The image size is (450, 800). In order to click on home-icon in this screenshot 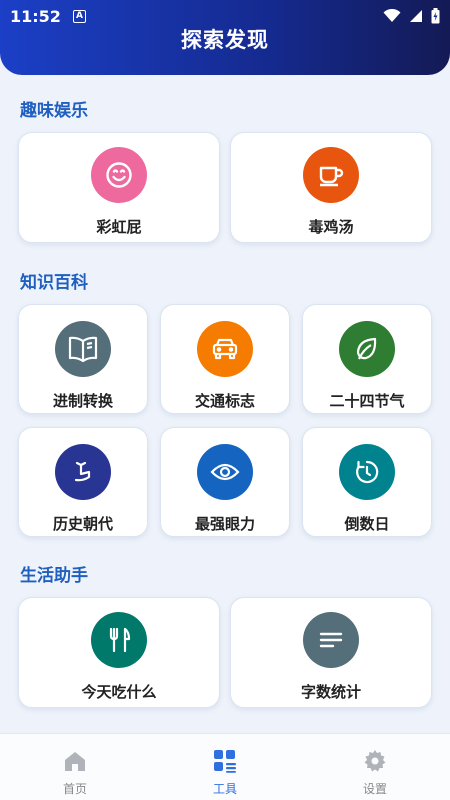, I will do `click(75, 761)`.